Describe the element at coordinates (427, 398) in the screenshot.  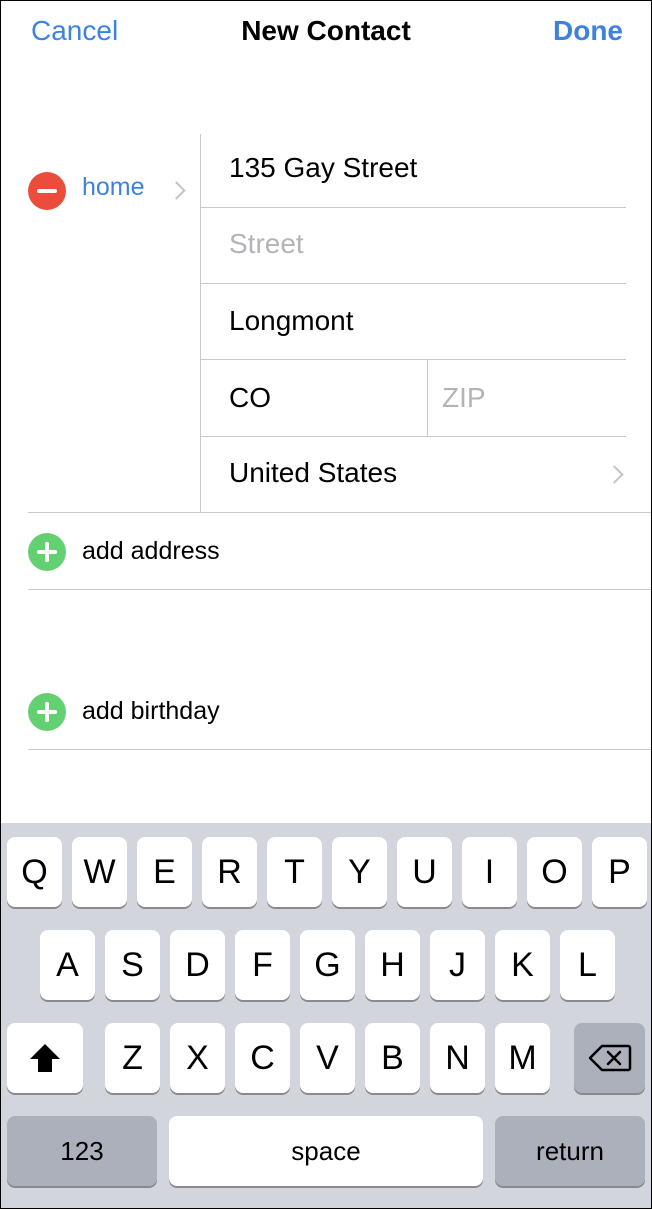
I see `state-zip-divider` at that location.